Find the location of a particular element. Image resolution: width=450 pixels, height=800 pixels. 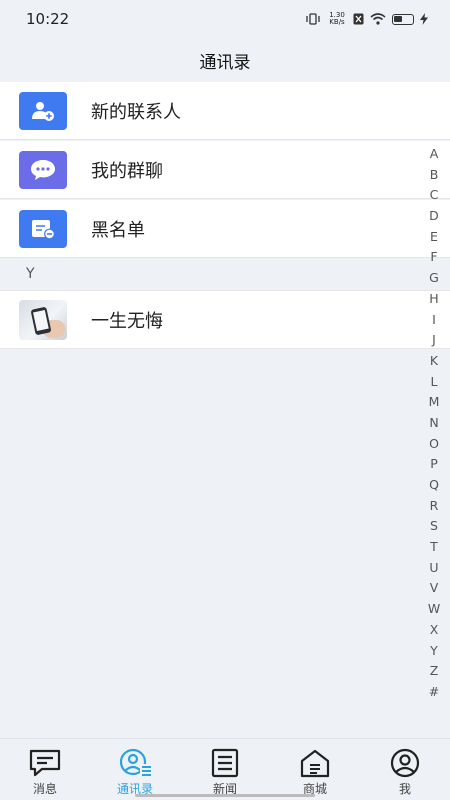

index-letter-m: M is located at coordinates (434, 402).